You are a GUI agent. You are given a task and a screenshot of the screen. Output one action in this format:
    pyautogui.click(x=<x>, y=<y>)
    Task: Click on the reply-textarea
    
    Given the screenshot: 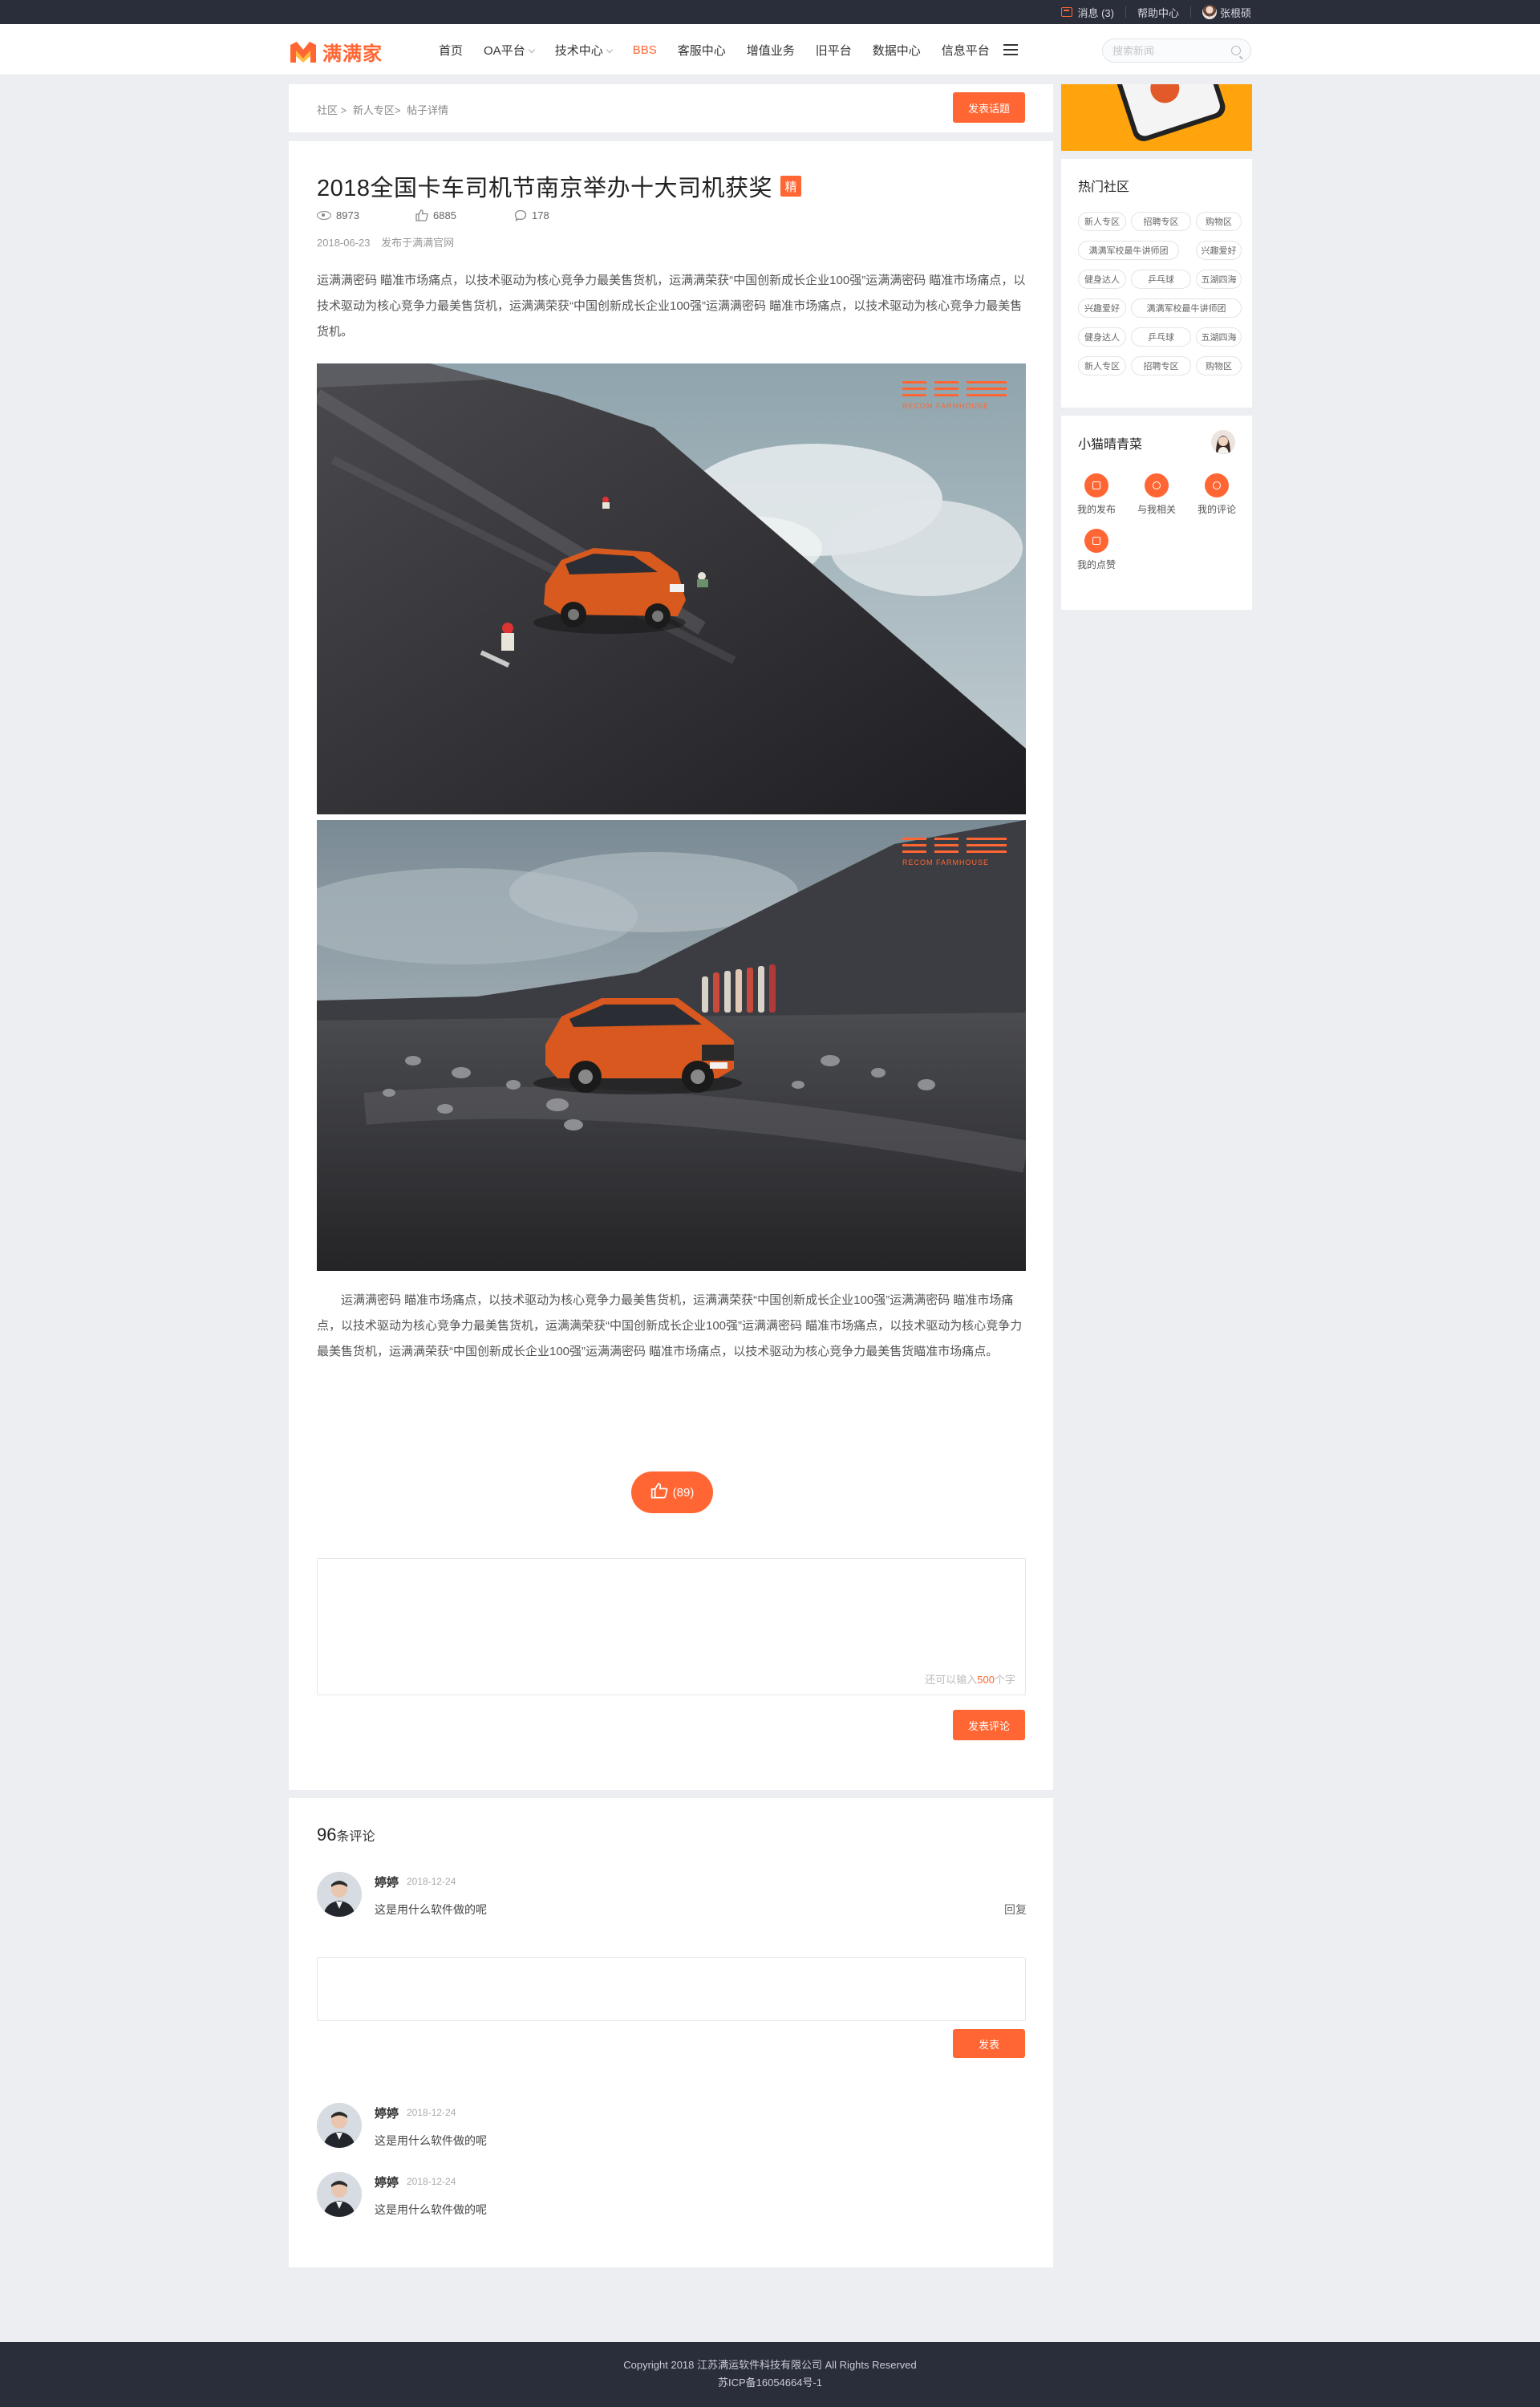 What is the action you would take?
    pyautogui.click(x=671, y=1989)
    